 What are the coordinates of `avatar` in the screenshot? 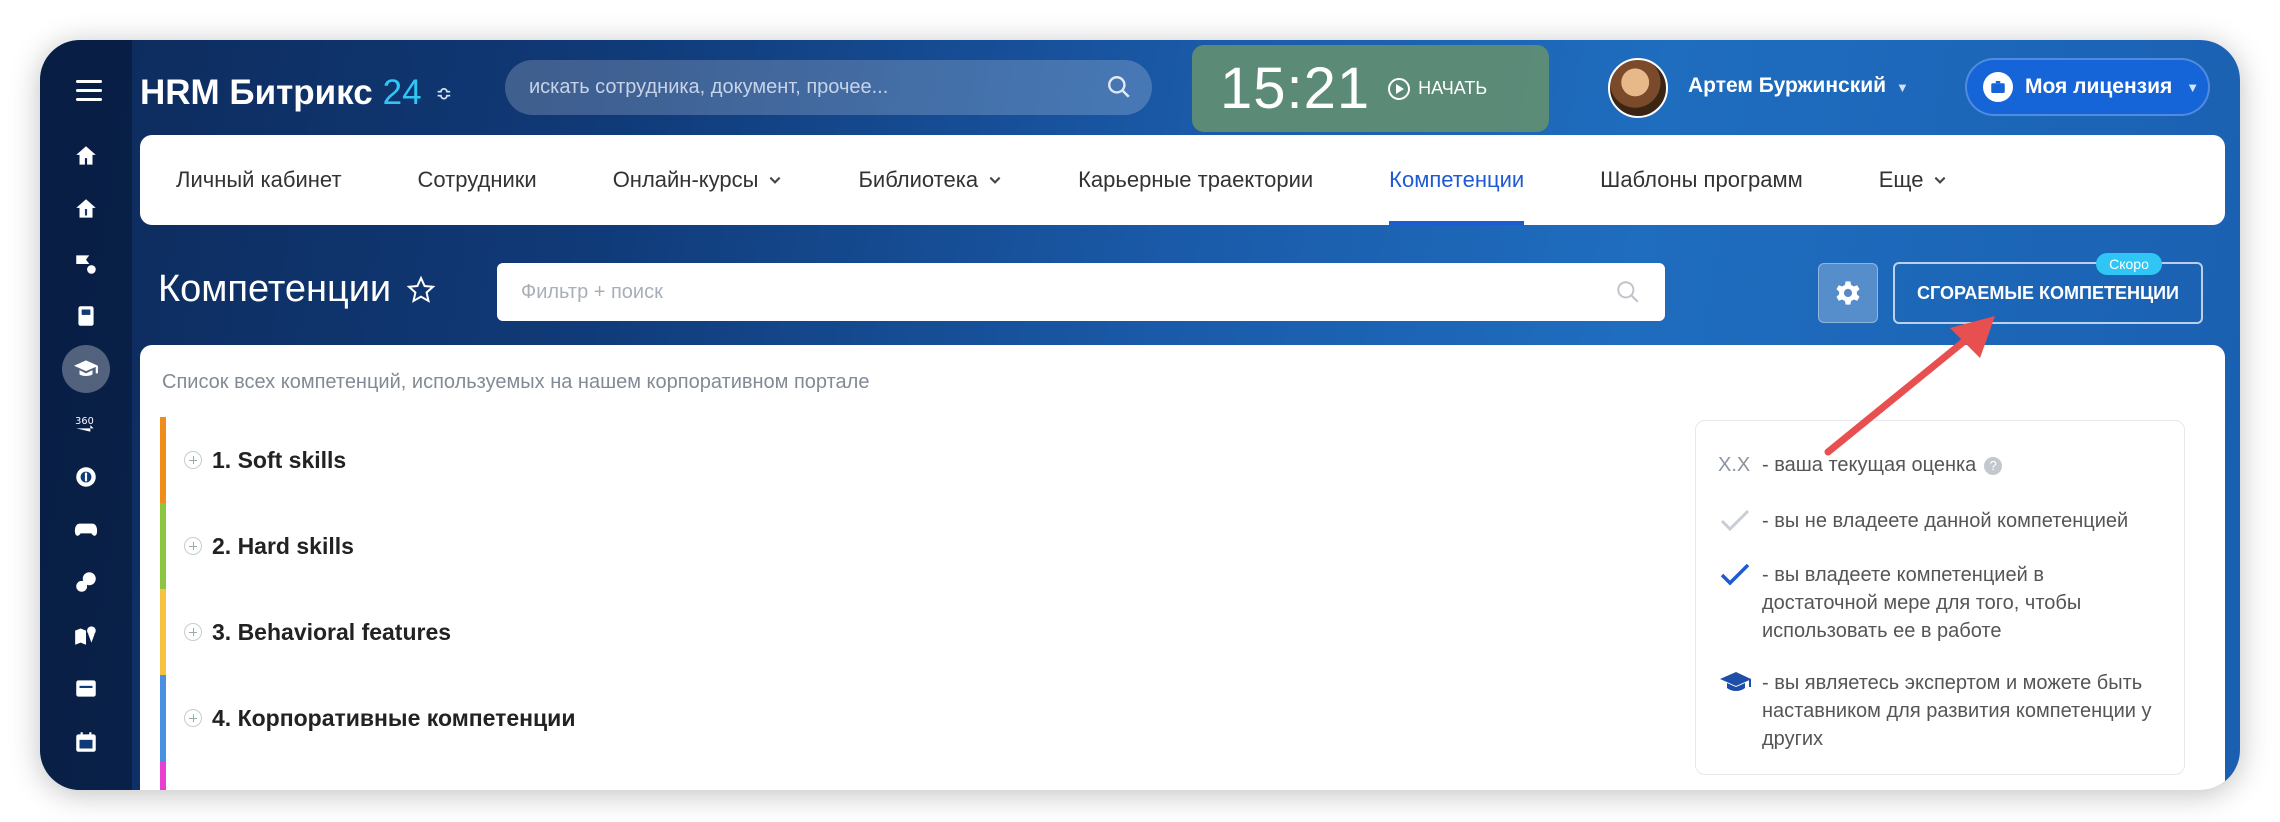 It's located at (1638, 88).